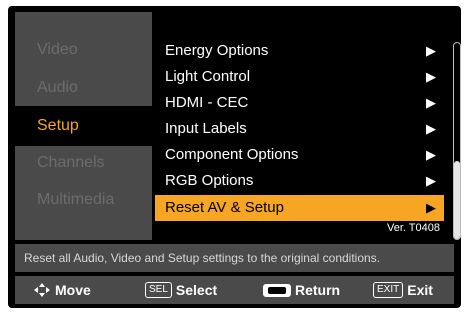 The width and height of the screenshot is (469, 316). What do you see at coordinates (299, 181) in the screenshot?
I see `menu-item-rgb-options: RGB Options ▶` at bounding box center [299, 181].